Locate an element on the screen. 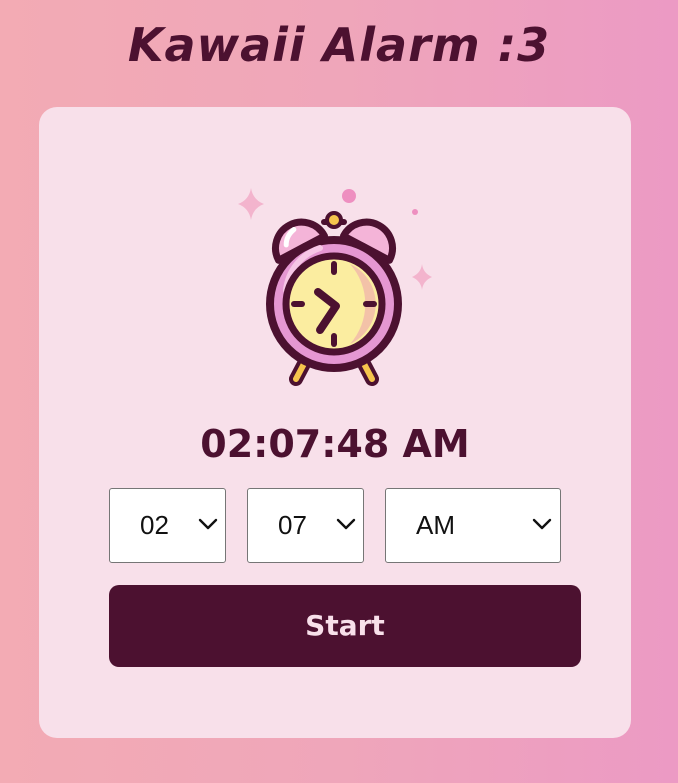 The width and height of the screenshot is (678, 783). current-time-display: 02:07:48 AM is located at coordinates (335, 444).